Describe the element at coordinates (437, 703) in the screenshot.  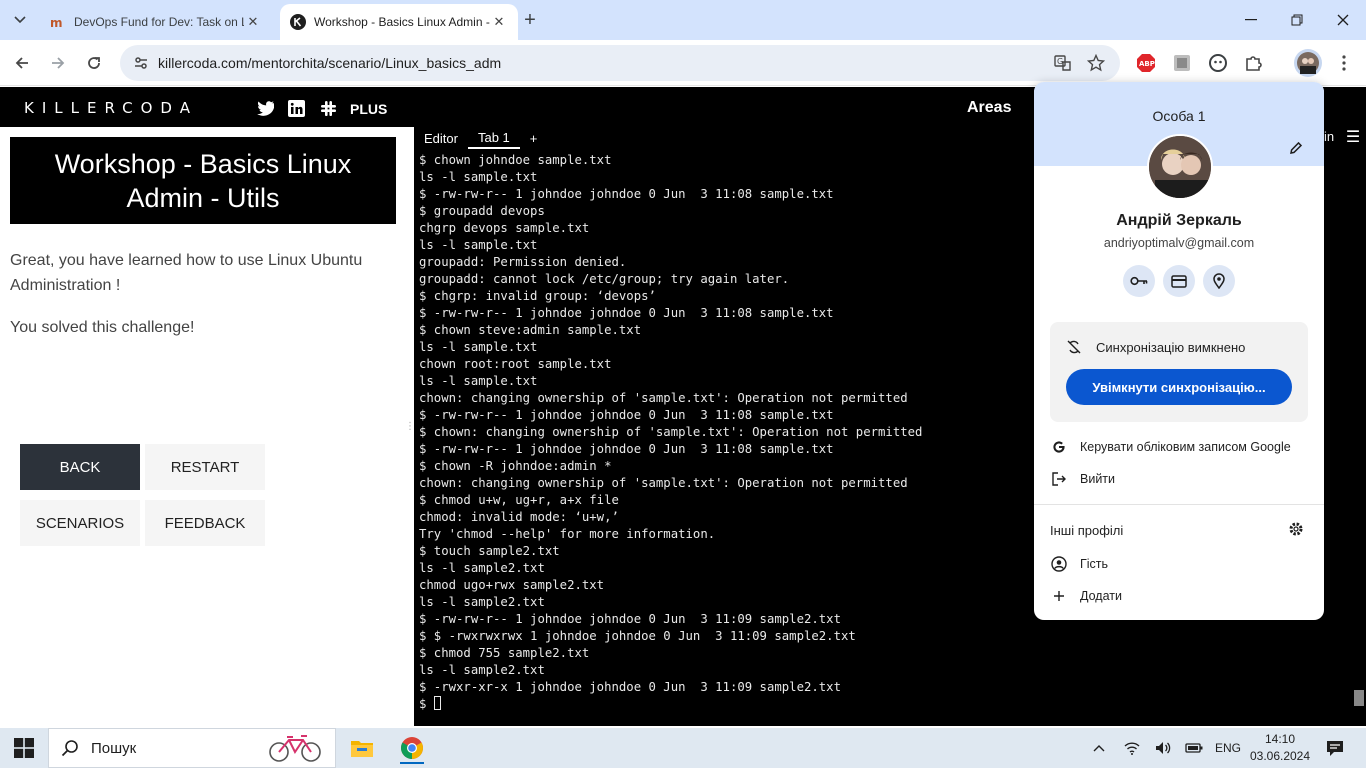
I see `terminal-cursor` at that location.